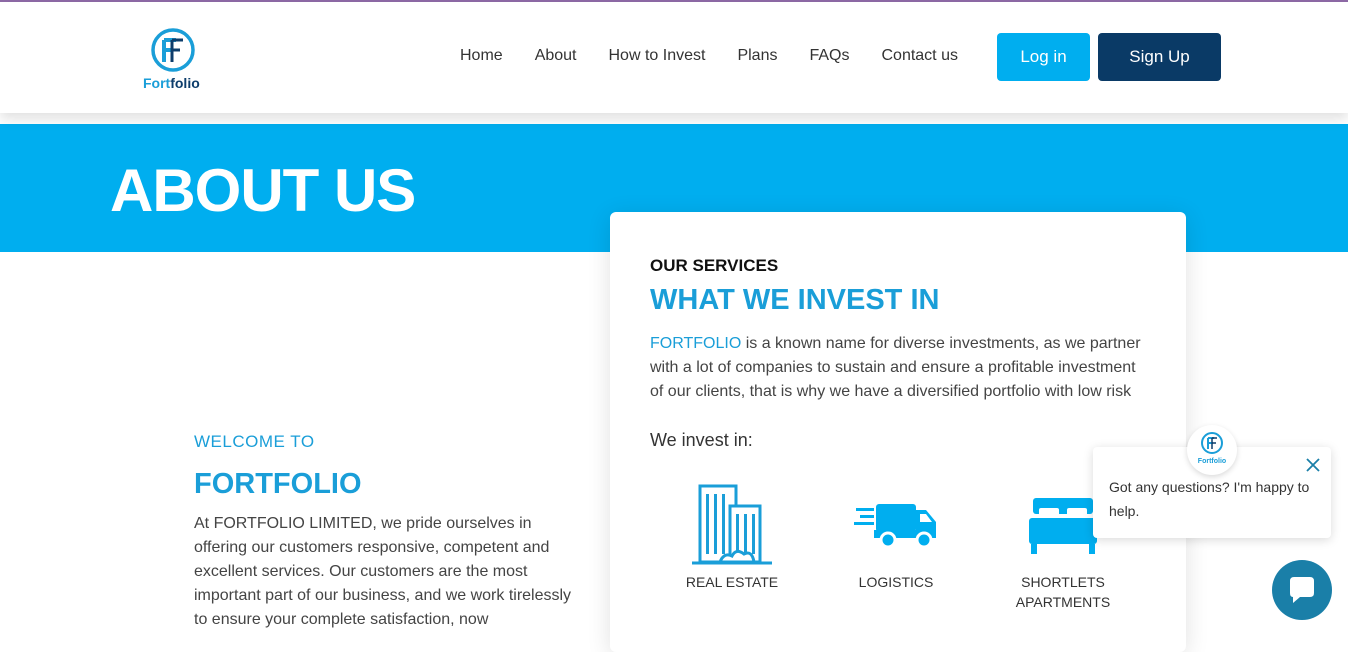  What do you see at coordinates (896, 582) in the screenshot?
I see `service-label-logistics: LOGISTICS` at bounding box center [896, 582].